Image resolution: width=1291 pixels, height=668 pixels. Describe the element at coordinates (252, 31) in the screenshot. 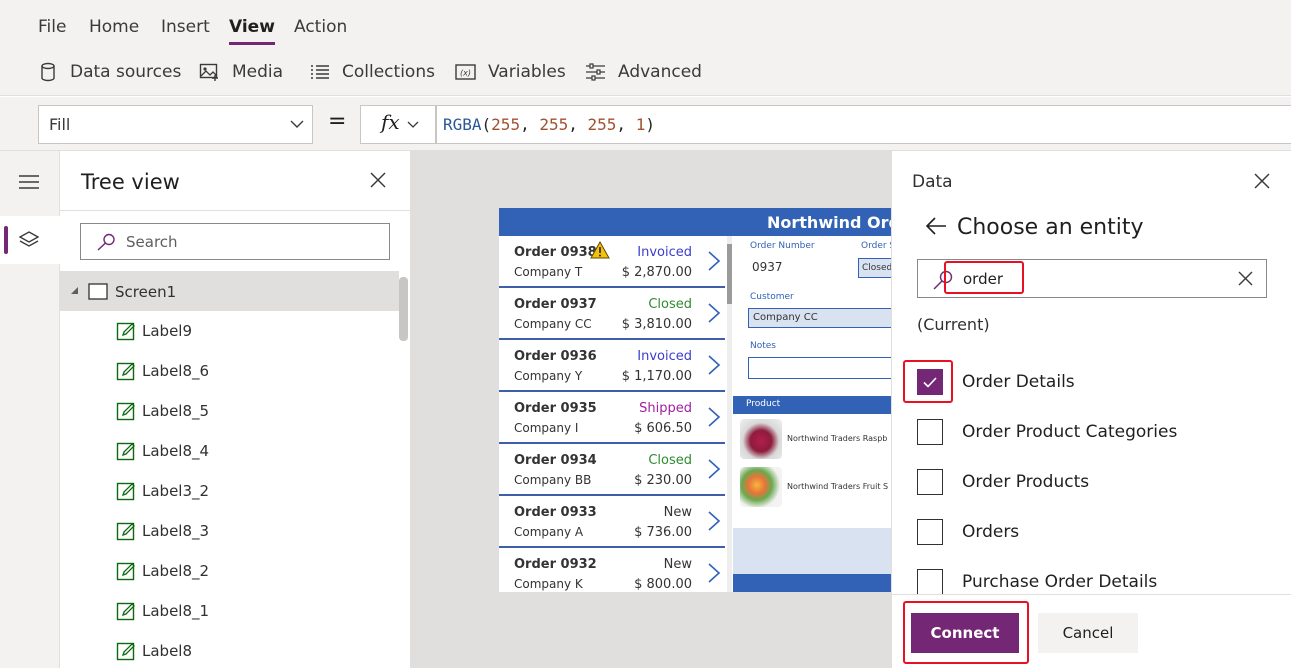

I see `menu-view: View` at that location.